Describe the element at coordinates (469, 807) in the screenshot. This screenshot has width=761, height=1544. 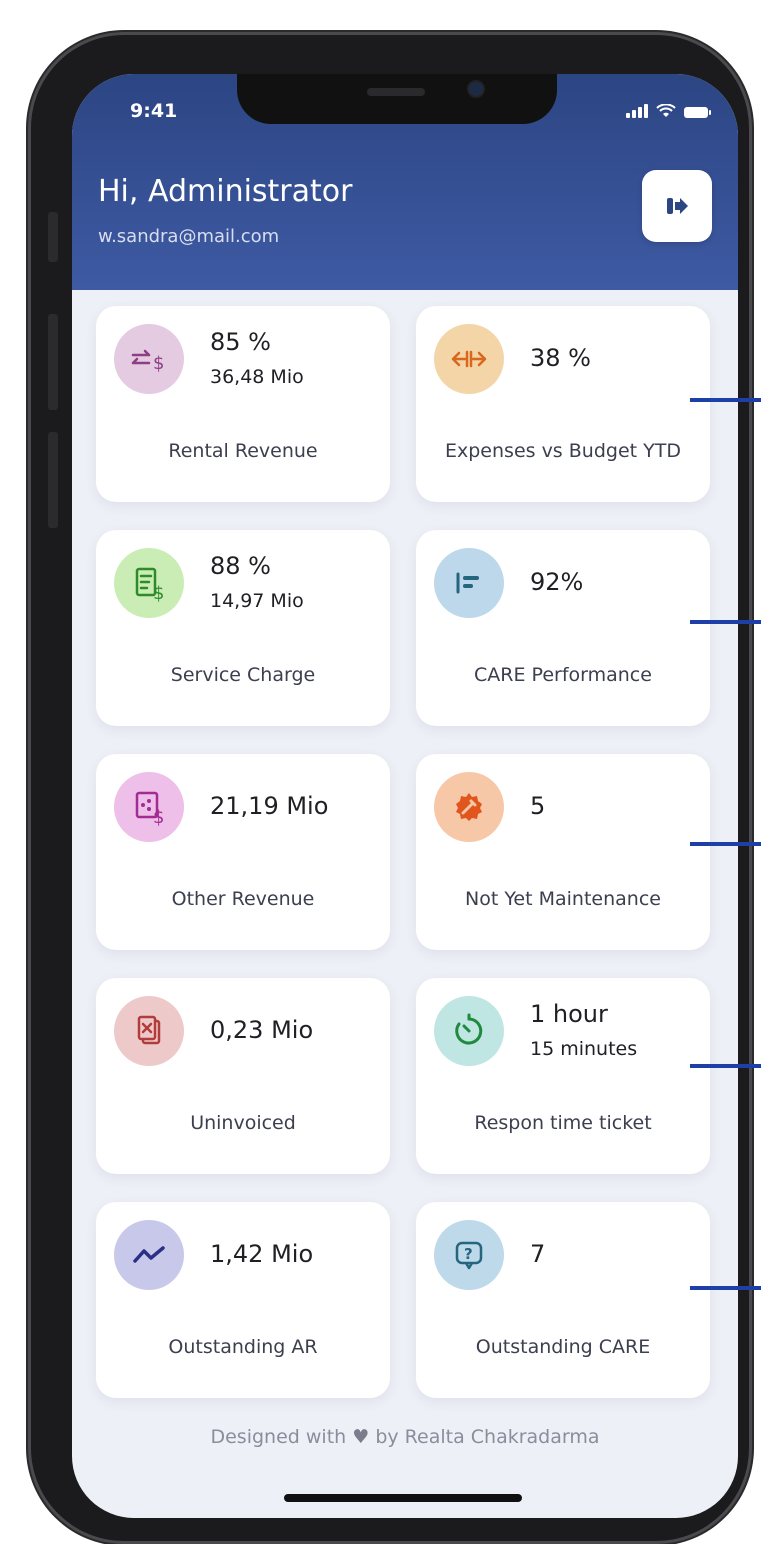
I see `gear-wrench-icon` at that location.